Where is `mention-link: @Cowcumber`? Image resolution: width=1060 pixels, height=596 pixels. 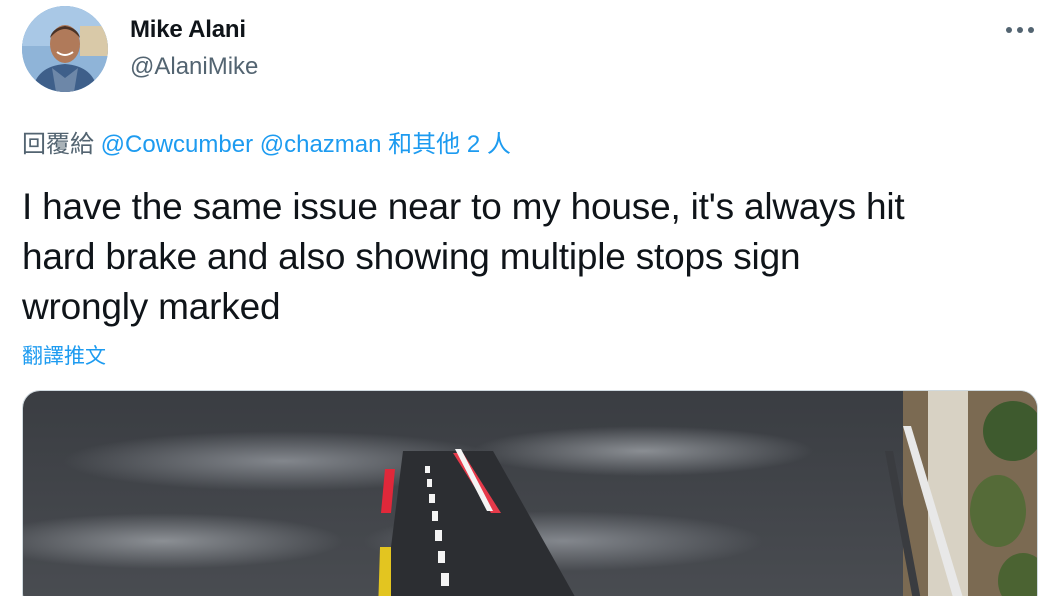 mention-link: @Cowcumber is located at coordinates (177, 144).